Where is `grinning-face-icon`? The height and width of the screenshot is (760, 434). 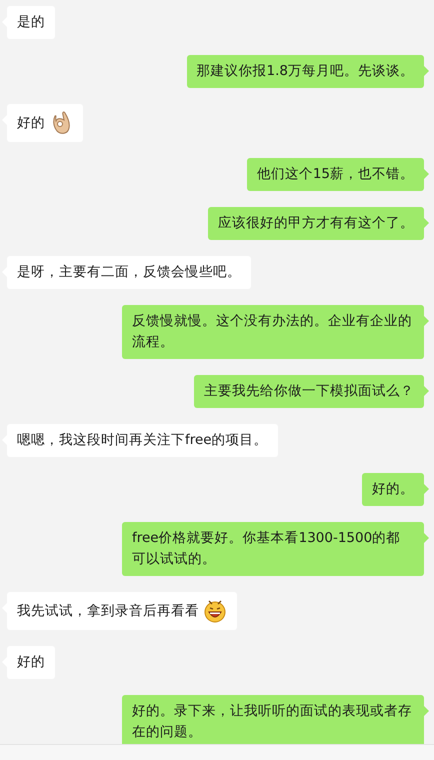 grinning-face-icon is located at coordinates (215, 611).